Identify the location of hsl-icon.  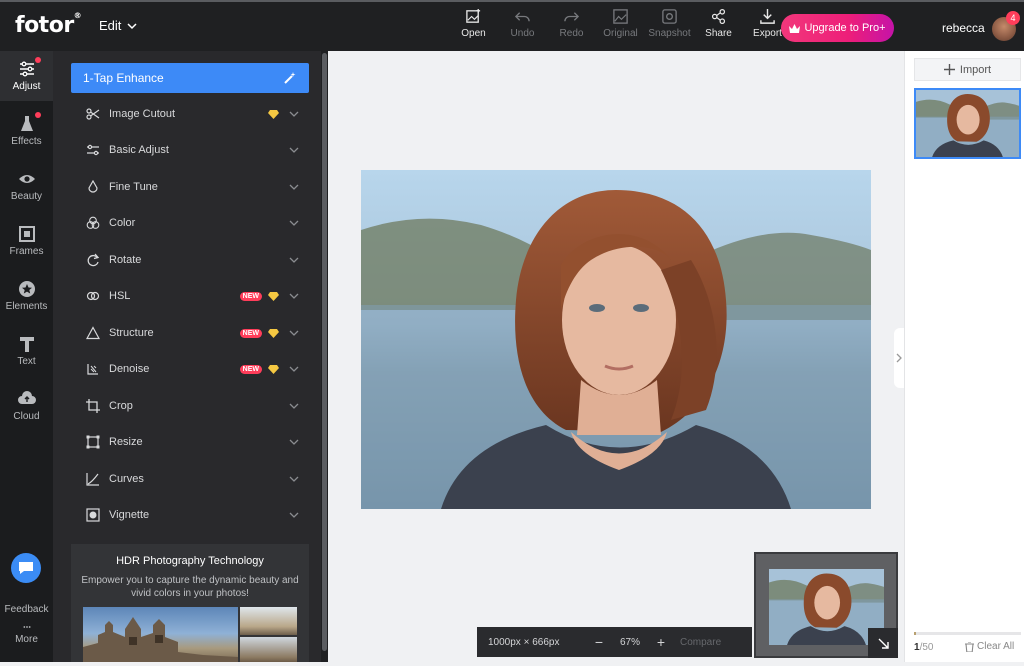
(93, 296).